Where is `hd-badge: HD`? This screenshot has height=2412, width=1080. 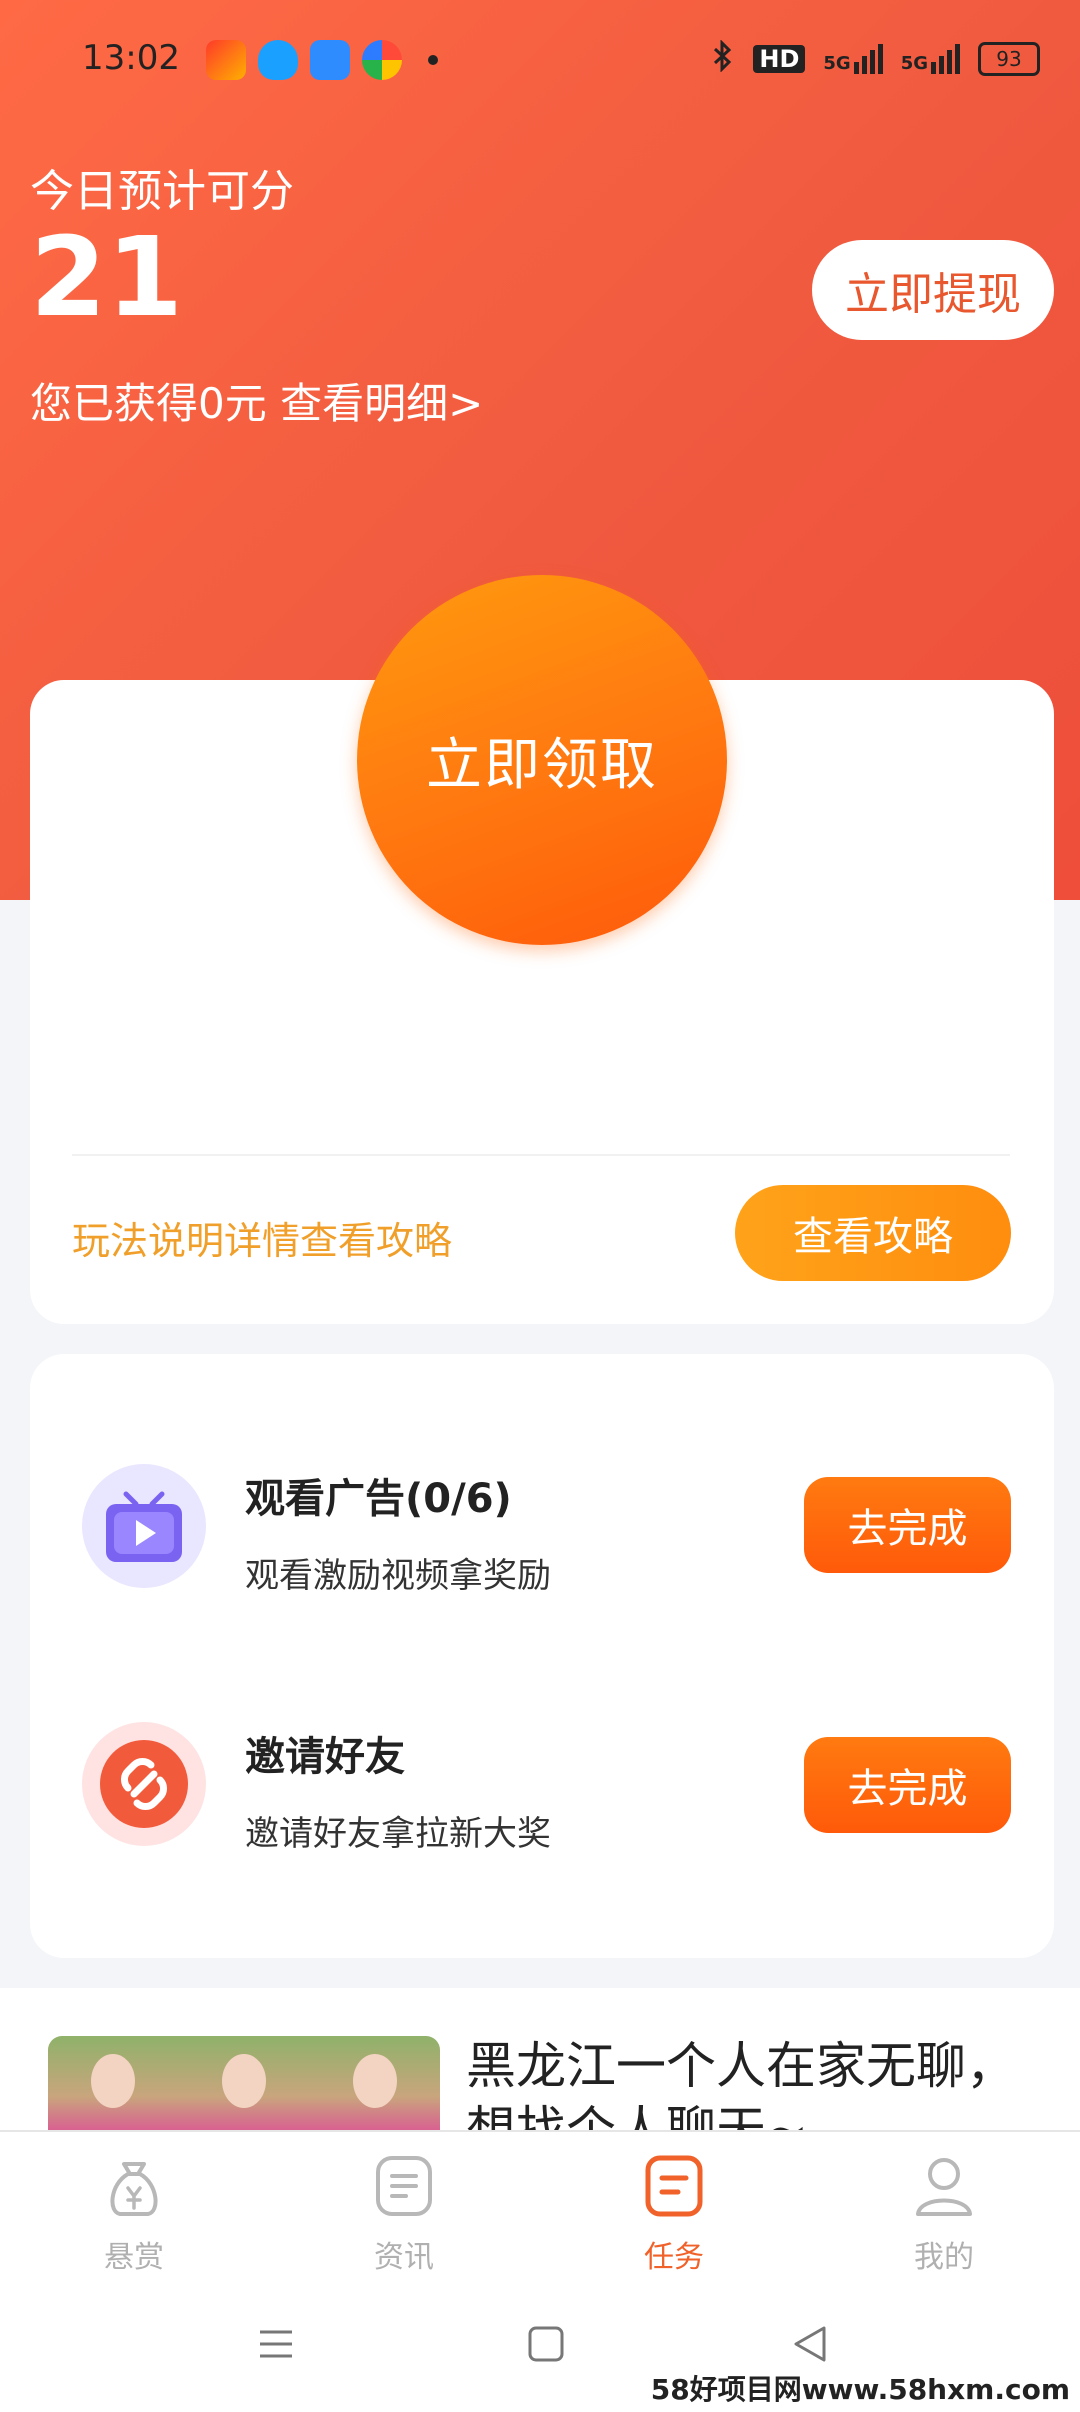
hd-badge: HD is located at coordinates (779, 59).